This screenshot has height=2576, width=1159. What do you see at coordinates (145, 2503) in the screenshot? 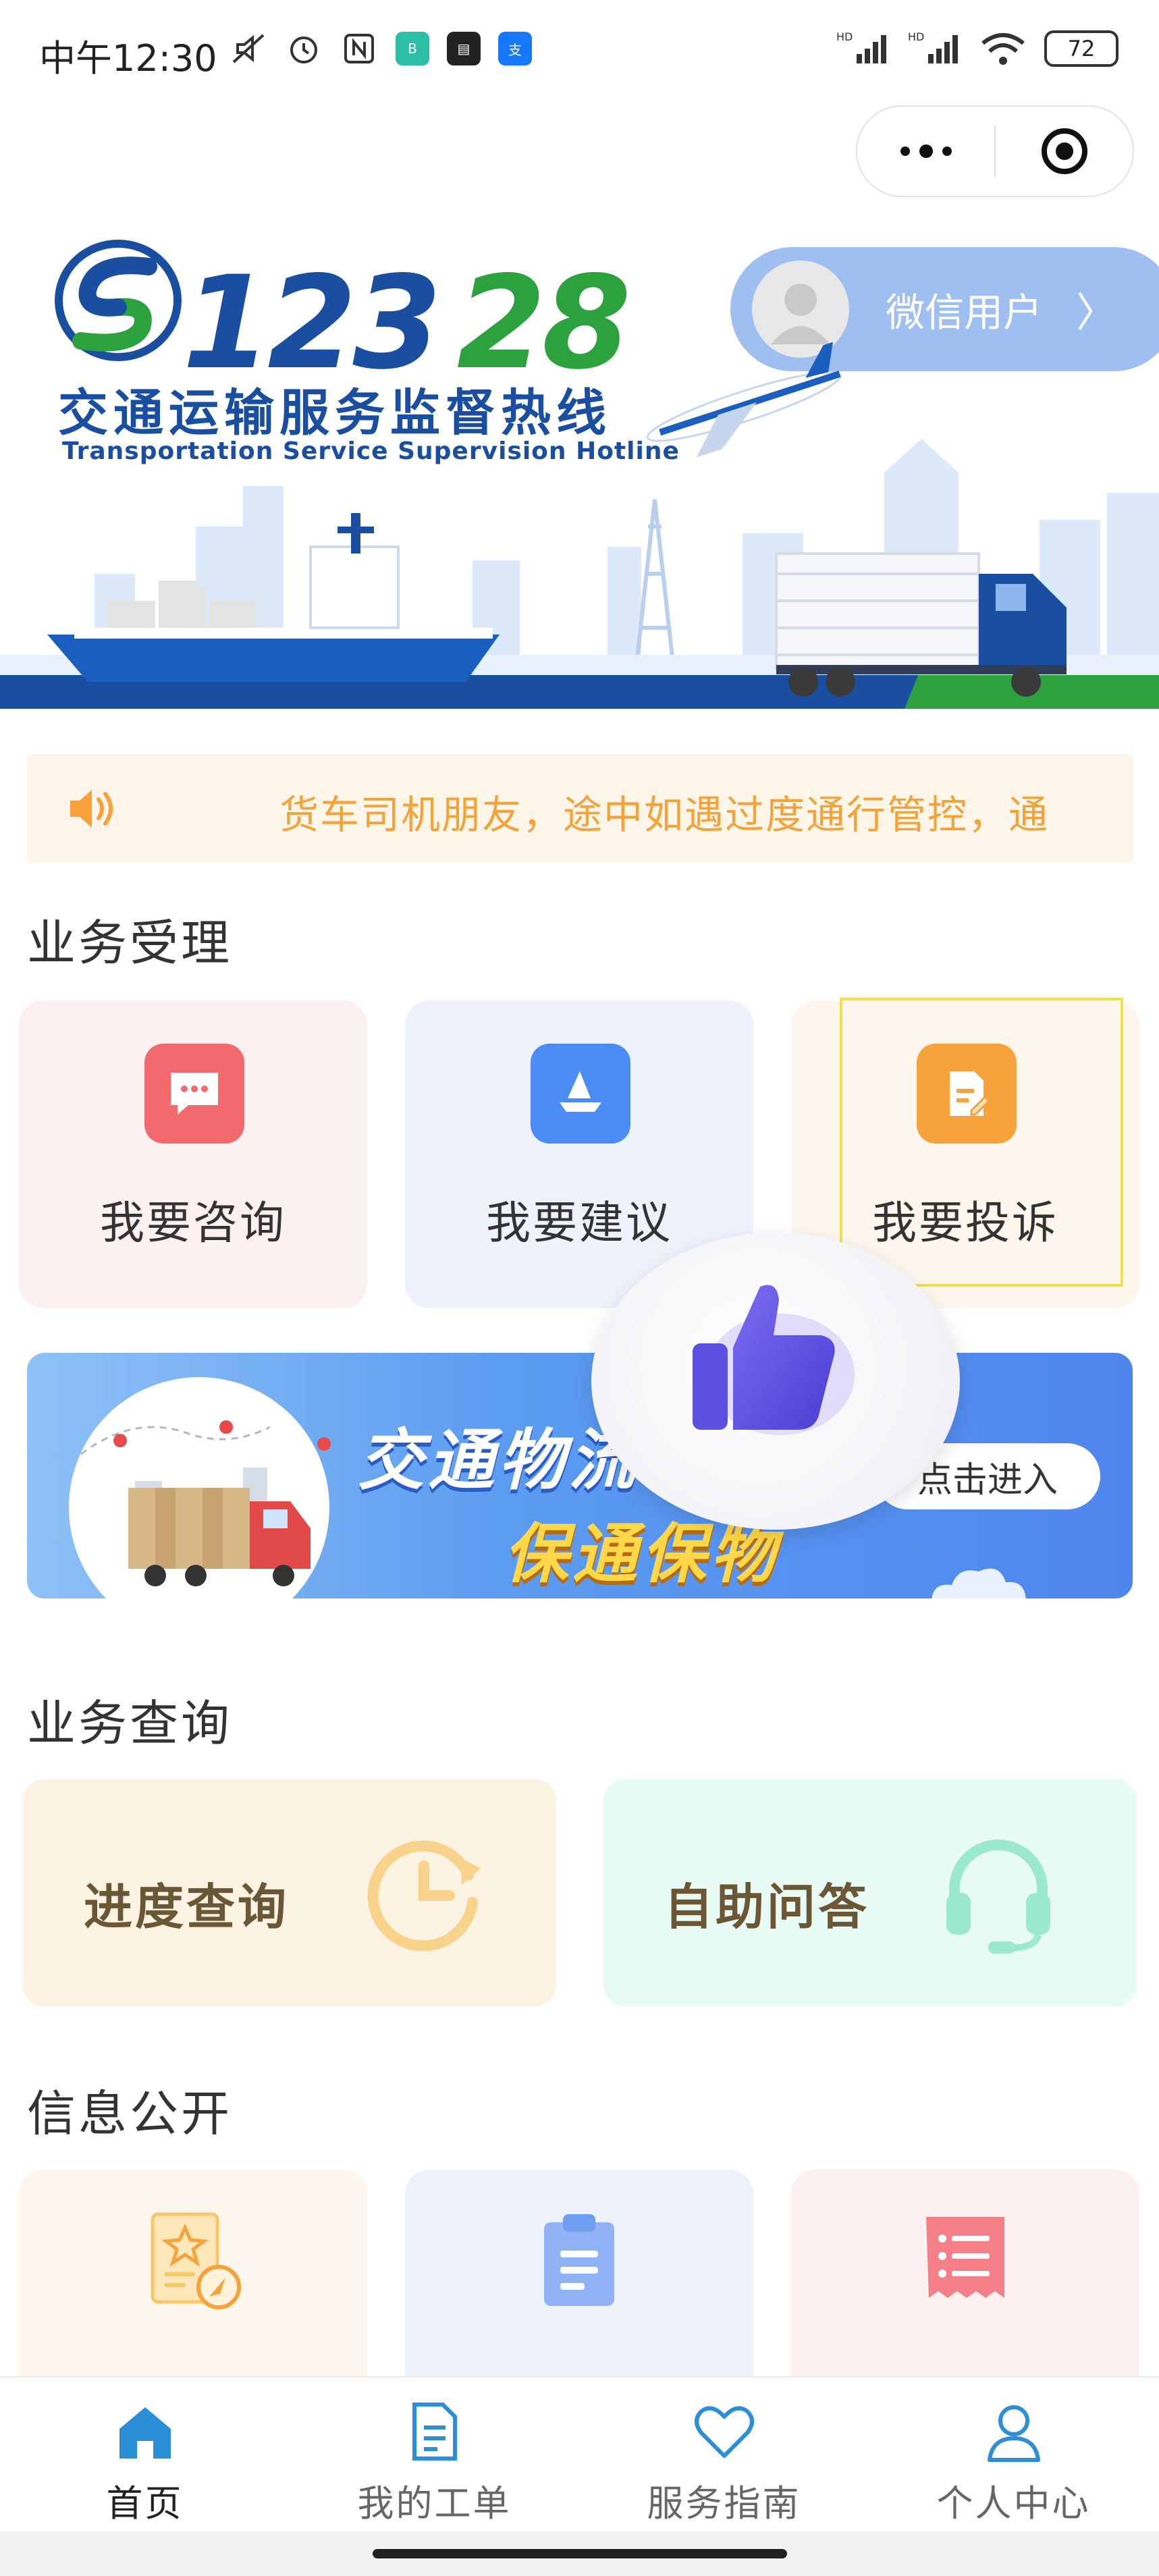
I see `tab-home-label: 首页` at bounding box center [145, 2503].